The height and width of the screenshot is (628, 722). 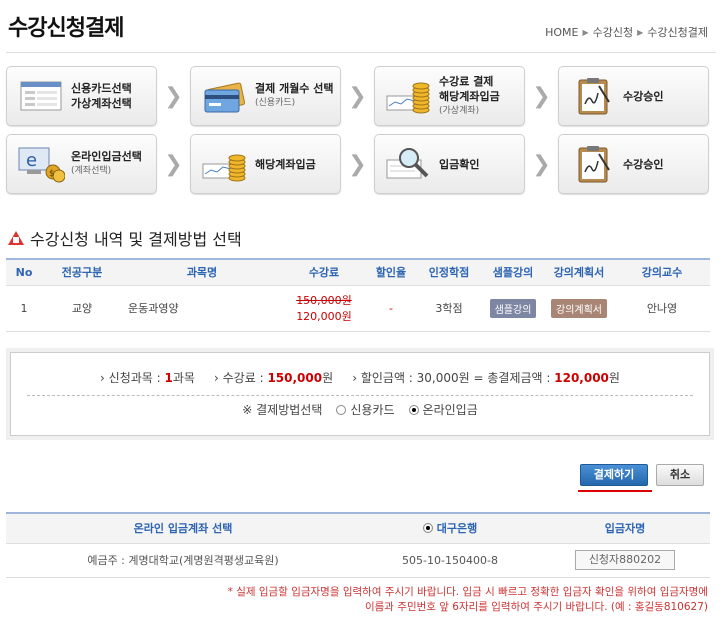 What do you see at coordinates (449, 272) in the screenshot?
I see `column-header: 인정학점` at bounding box center [449, 272].